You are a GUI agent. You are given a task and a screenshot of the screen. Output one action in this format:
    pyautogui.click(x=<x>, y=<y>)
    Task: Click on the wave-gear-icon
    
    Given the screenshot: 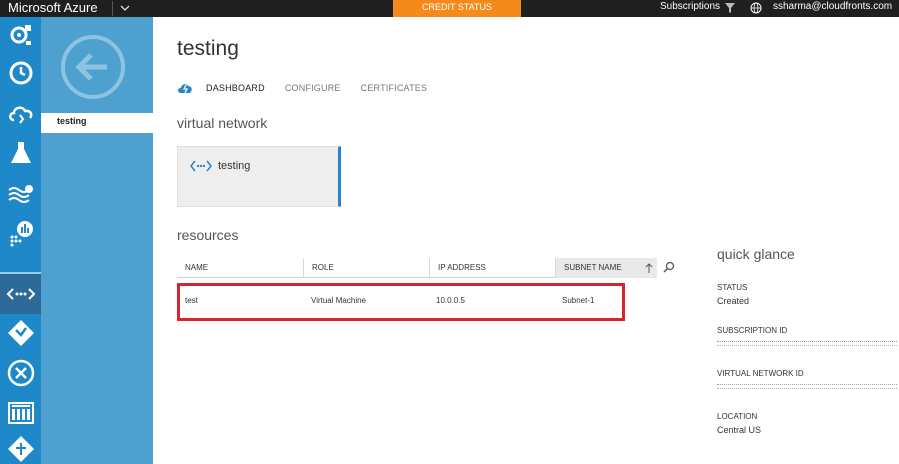 What is the action you would take?
    pyautogui.click(x=20, y=194)
    